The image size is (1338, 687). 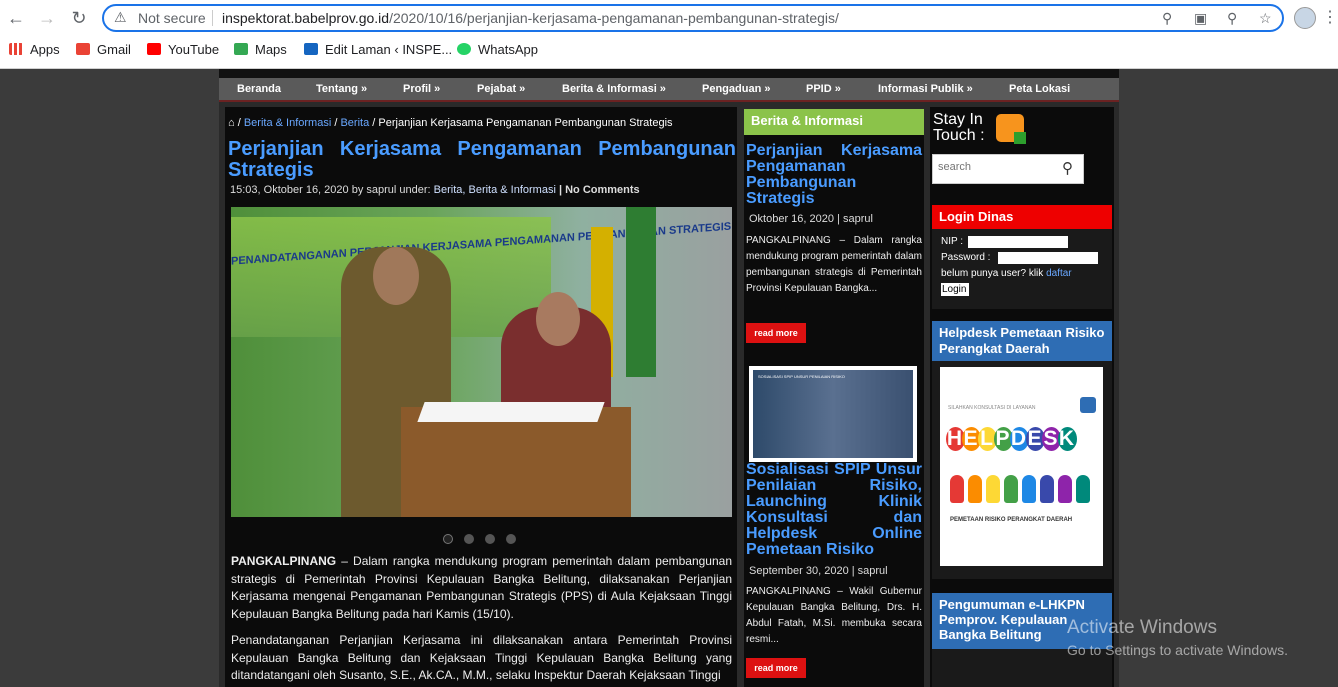 What do you see at coordinates (120, 17) in the screenshot?
I see `warning-icon: ⚠` at bounding box center [120, 17].